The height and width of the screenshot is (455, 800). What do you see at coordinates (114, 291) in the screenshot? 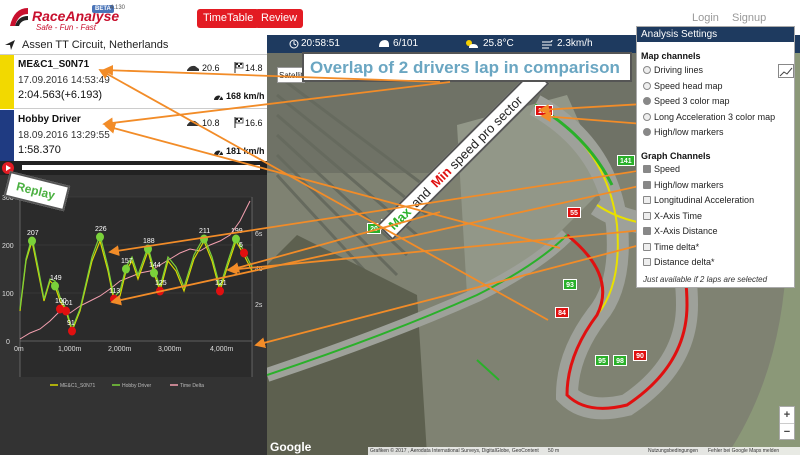
I see `graph-marker-label: 113` at bounding box center [114, 291].